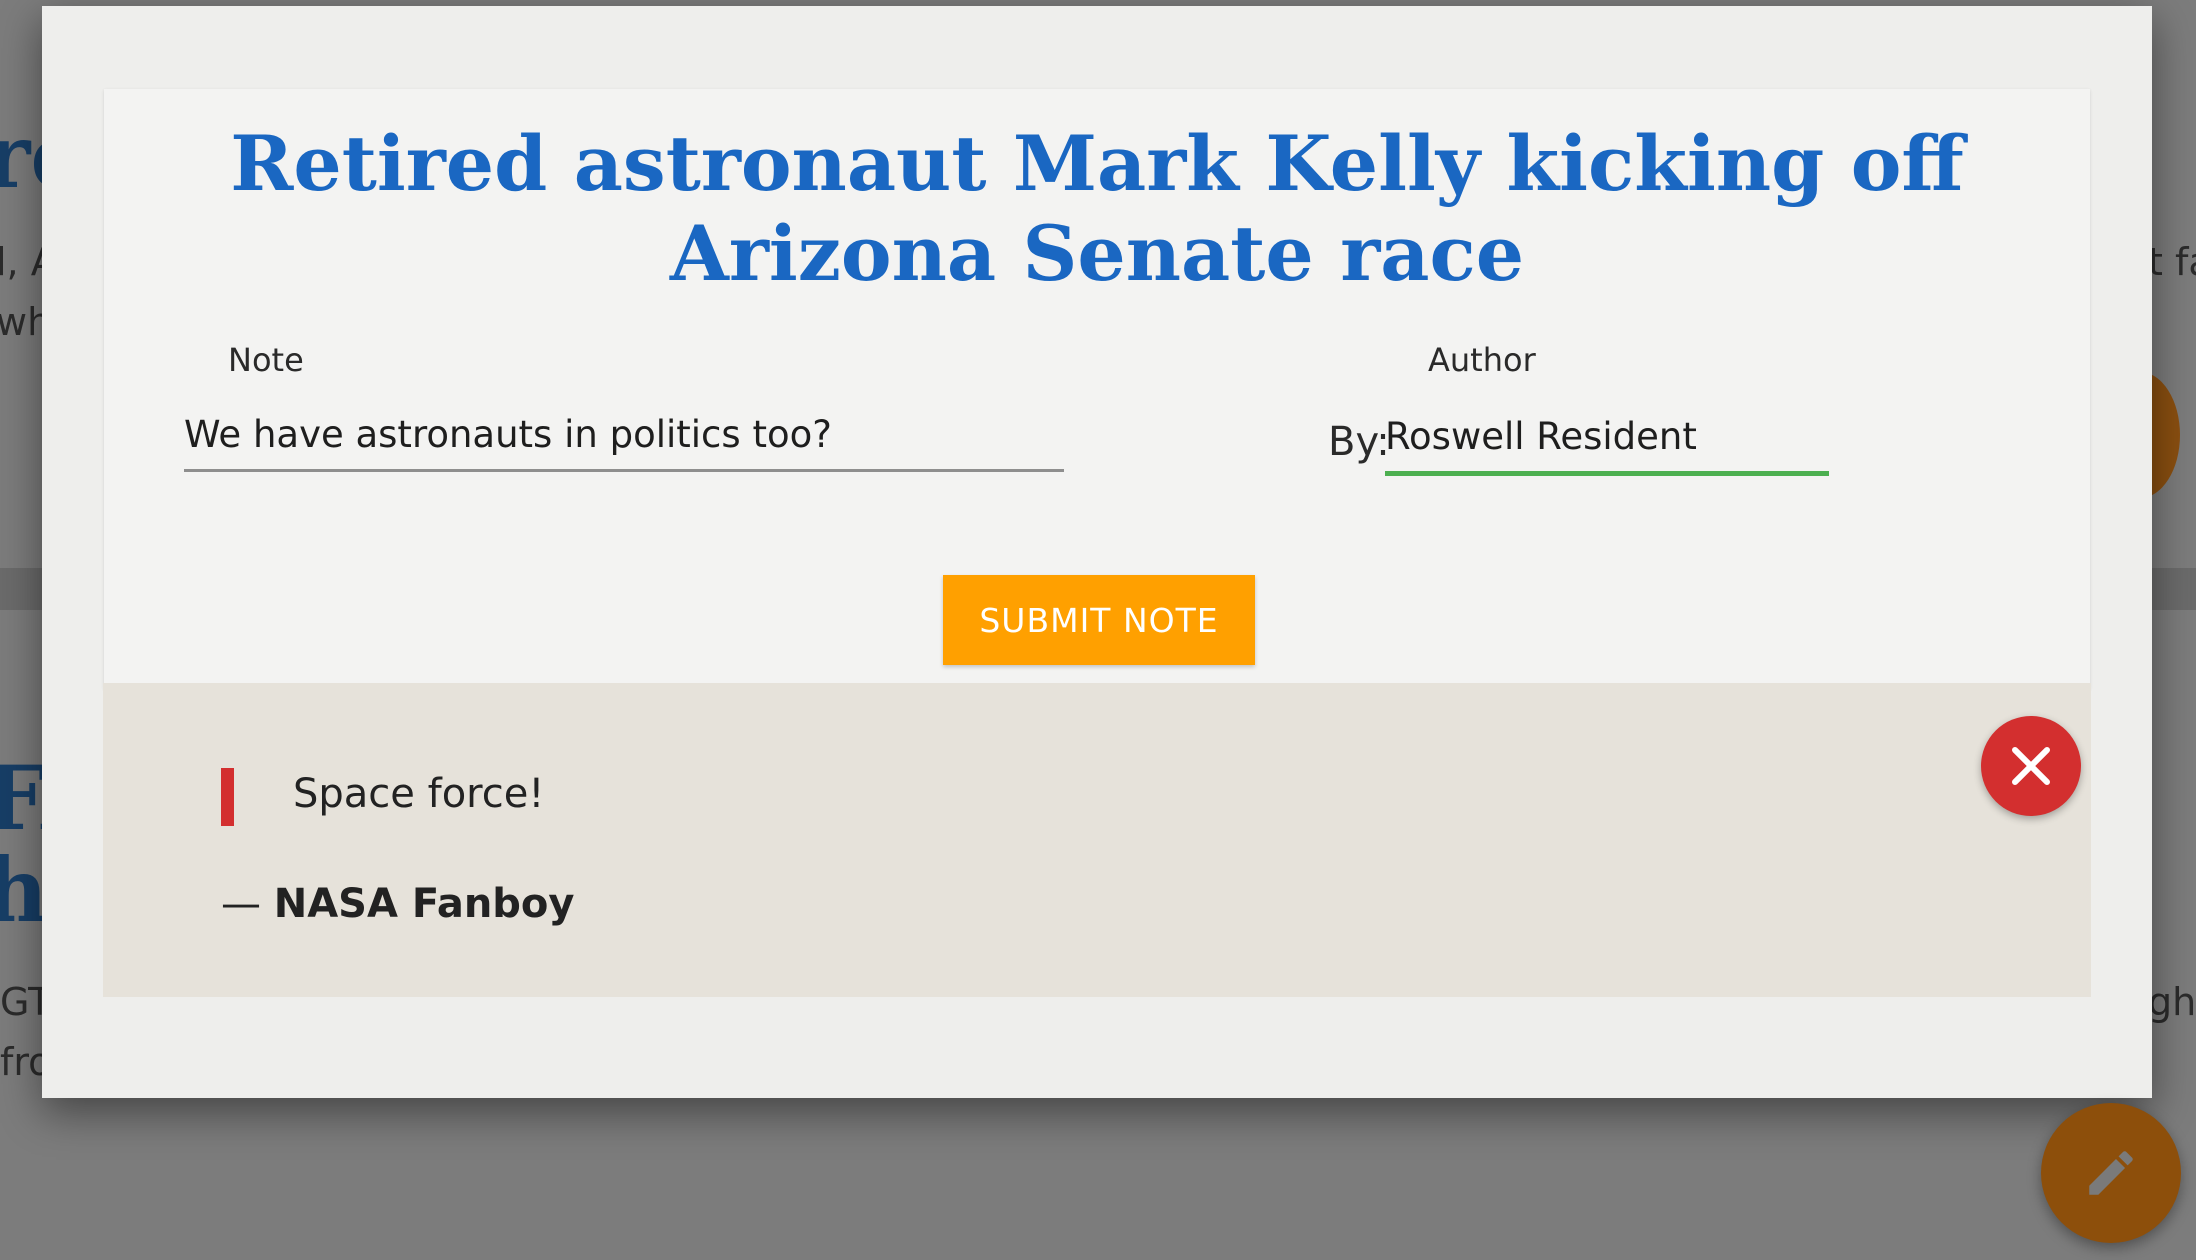 The height and width of the screenshot is (1260, 2196). I want to click on note-accent-bar, so click(227, 797).